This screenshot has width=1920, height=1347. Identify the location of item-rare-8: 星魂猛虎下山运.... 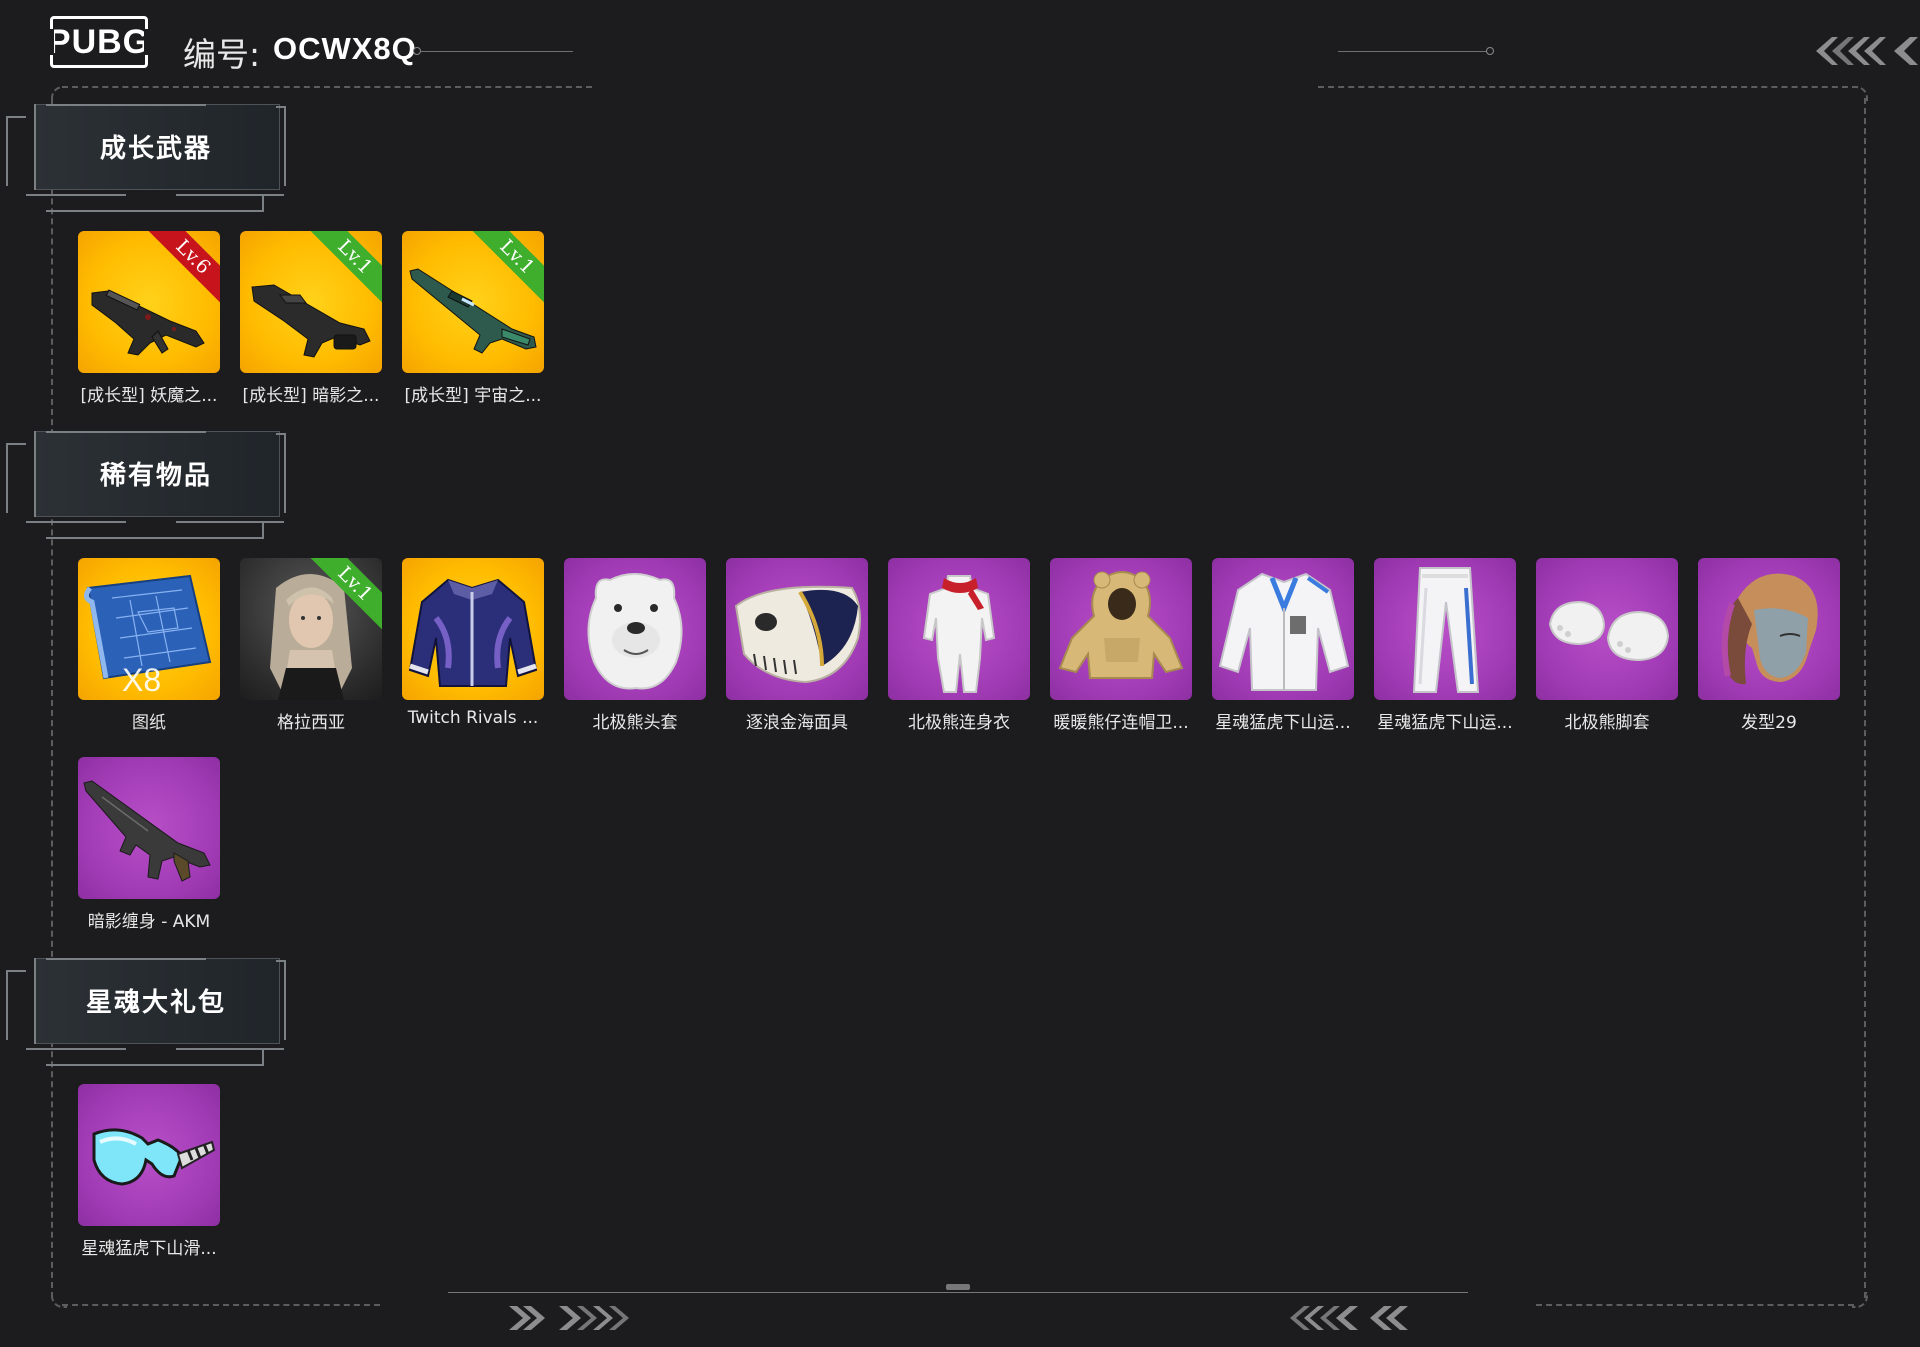
(1283, 645).